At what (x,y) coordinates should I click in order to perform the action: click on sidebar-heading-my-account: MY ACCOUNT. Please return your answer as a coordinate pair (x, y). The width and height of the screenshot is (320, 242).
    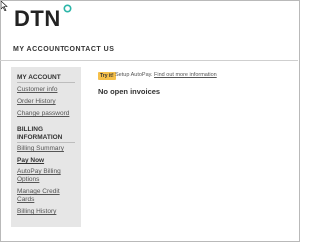
    Looking at the image, I should click on (39, 77).